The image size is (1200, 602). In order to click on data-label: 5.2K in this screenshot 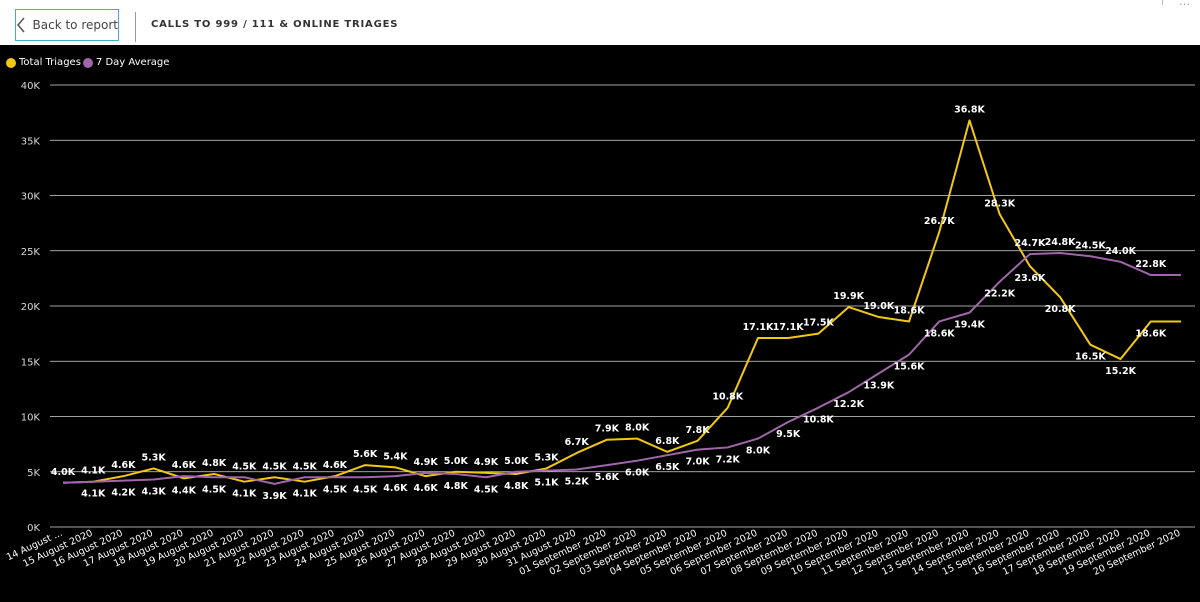, I will do `click(577, 482)`.